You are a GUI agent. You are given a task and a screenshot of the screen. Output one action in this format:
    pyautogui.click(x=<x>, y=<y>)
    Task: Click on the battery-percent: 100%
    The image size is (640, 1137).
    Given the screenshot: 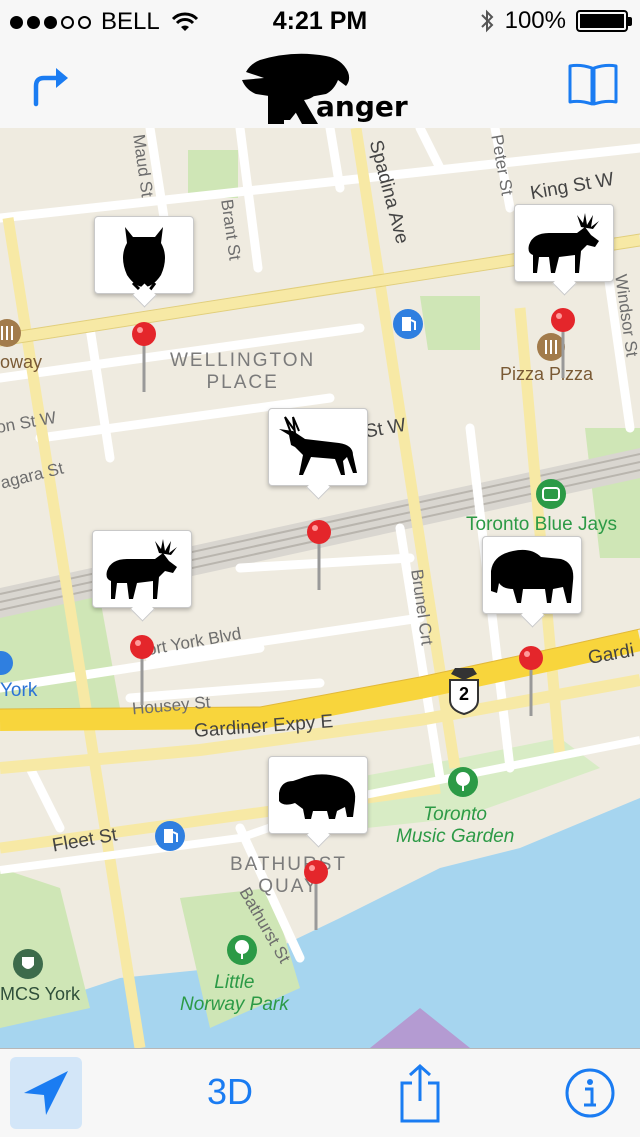 What is the action you would take?
    pyautogui.click(x=535, y=20)
    